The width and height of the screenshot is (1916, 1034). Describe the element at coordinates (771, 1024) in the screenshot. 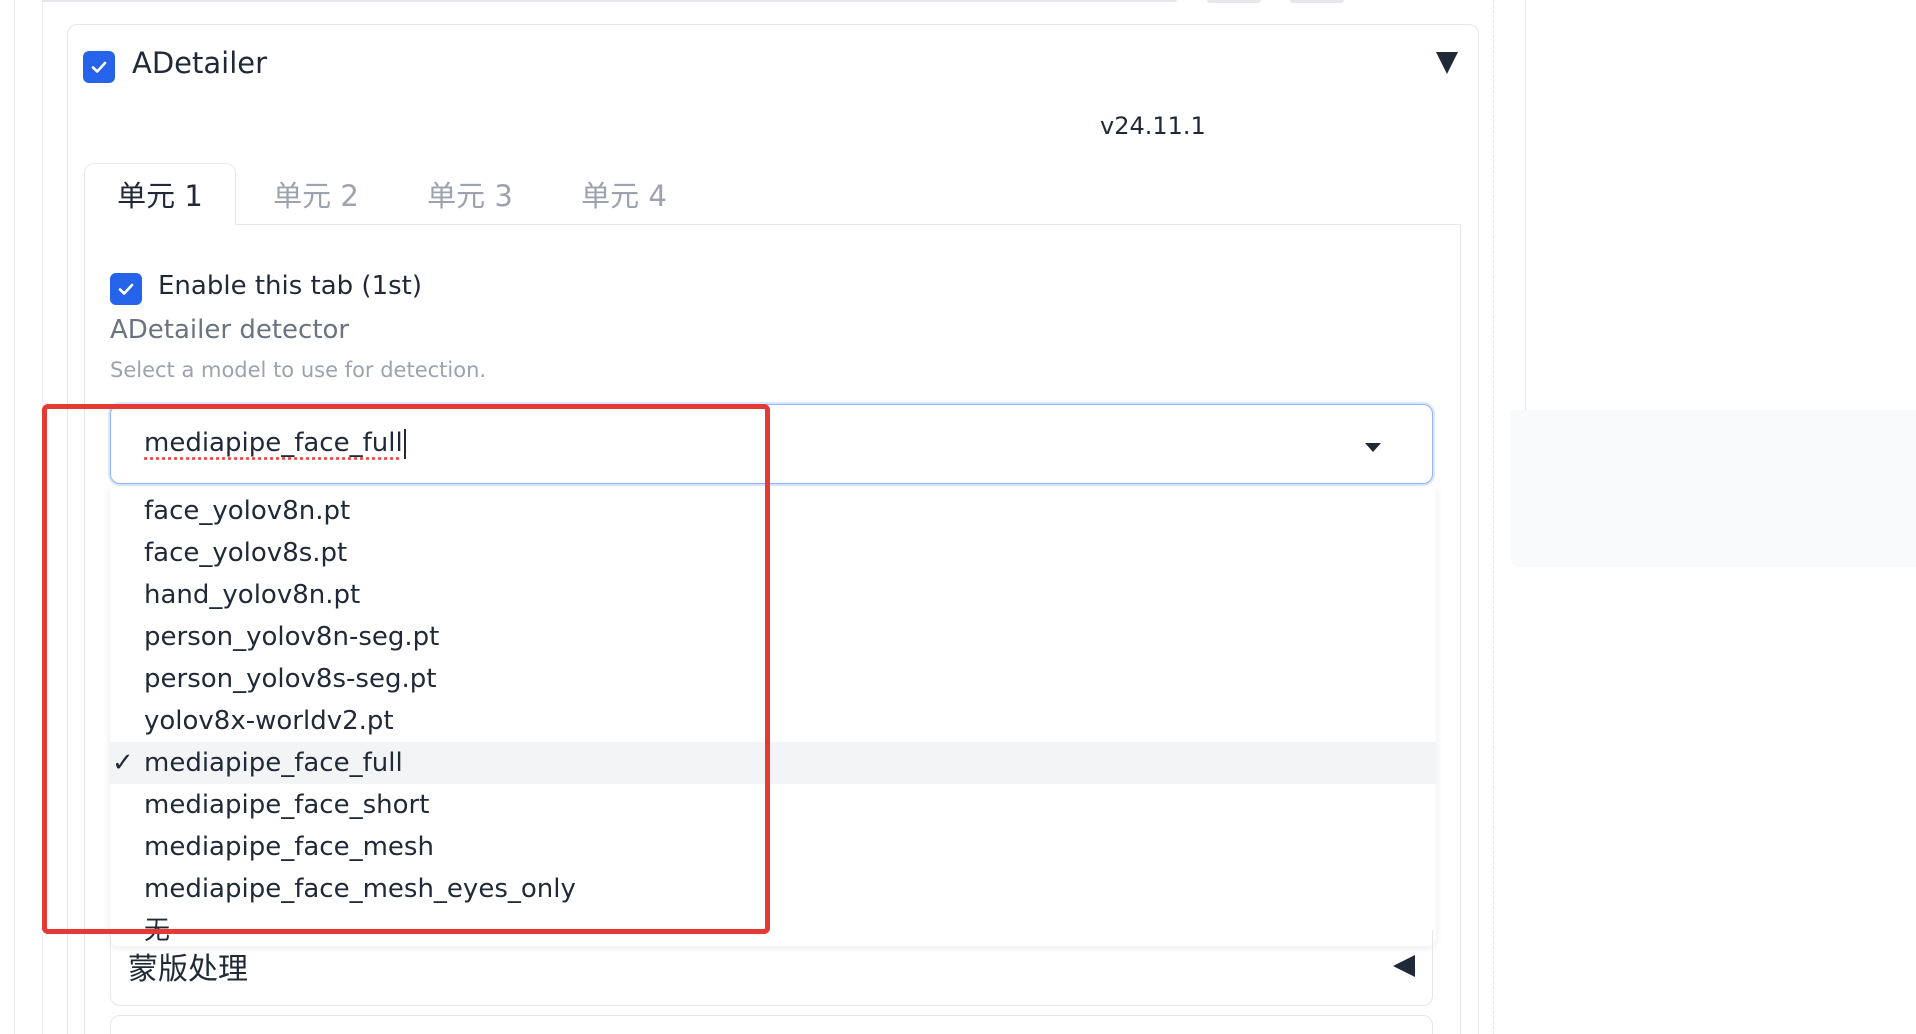

I see `next-section-box` at that location.